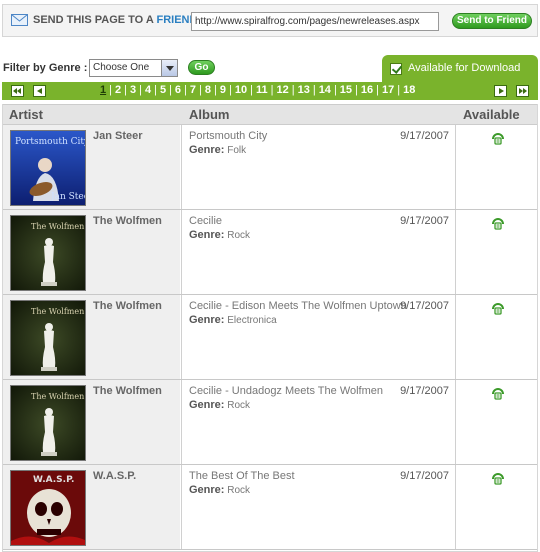 The image size is (540, 552). Describe the element at coordinates (346, 90) in the screenshot. I see `page-link-15: 15` at that location.